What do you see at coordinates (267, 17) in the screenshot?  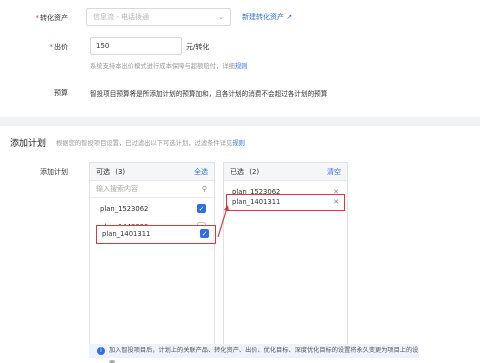 I see `new-conversion-link: 新建转化资产 ↗` at bounding box center [267, 17].